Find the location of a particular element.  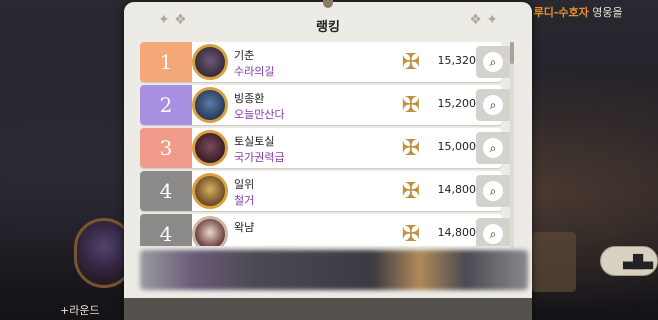

notice-highlight: 루디-수호자 is located at coordinates (561, 12).